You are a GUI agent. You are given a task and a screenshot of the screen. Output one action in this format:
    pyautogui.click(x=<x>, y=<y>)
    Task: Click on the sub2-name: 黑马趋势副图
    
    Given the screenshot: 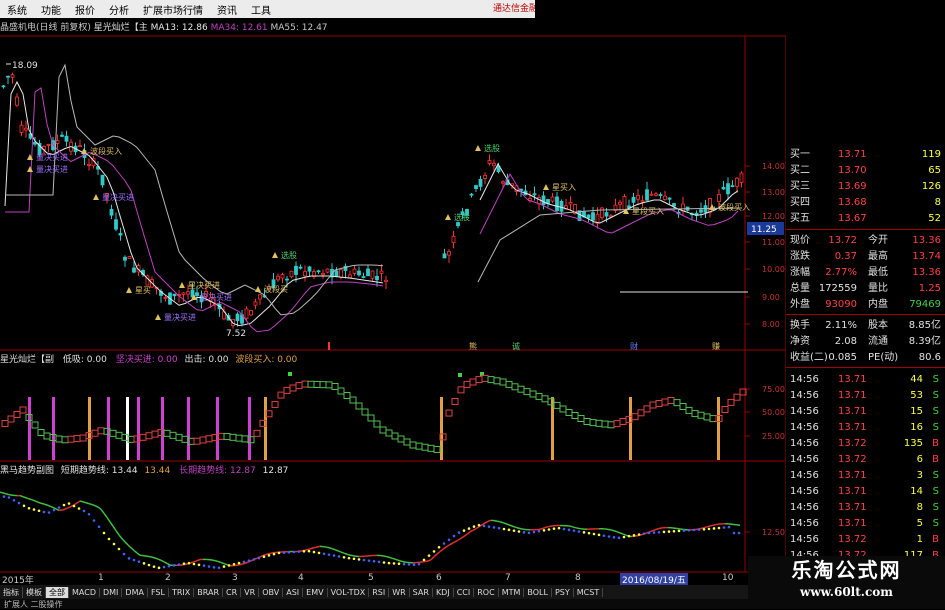 What is the action you would take?
    pyautogui.click(x=27, y=471)
    